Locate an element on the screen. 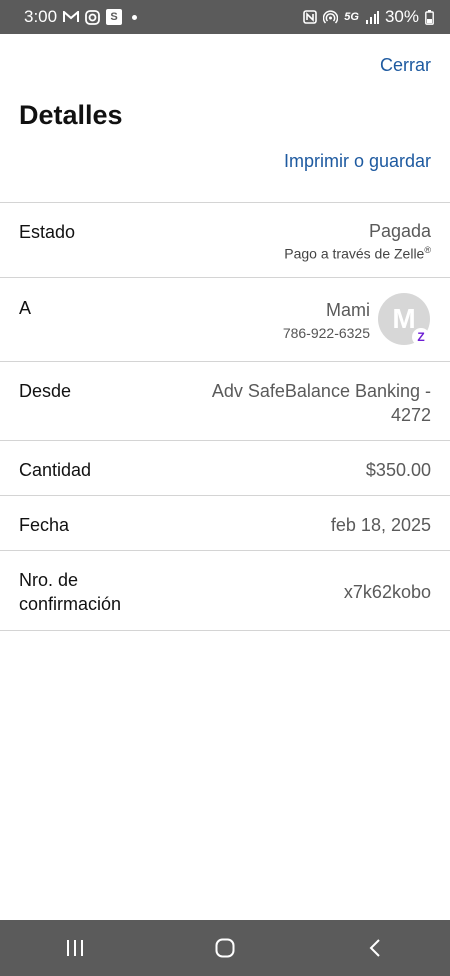 The height and width of the screenshot is (976, 450). print-or-save-button: Imprimir o guardar is located at coordinates (357, 161).